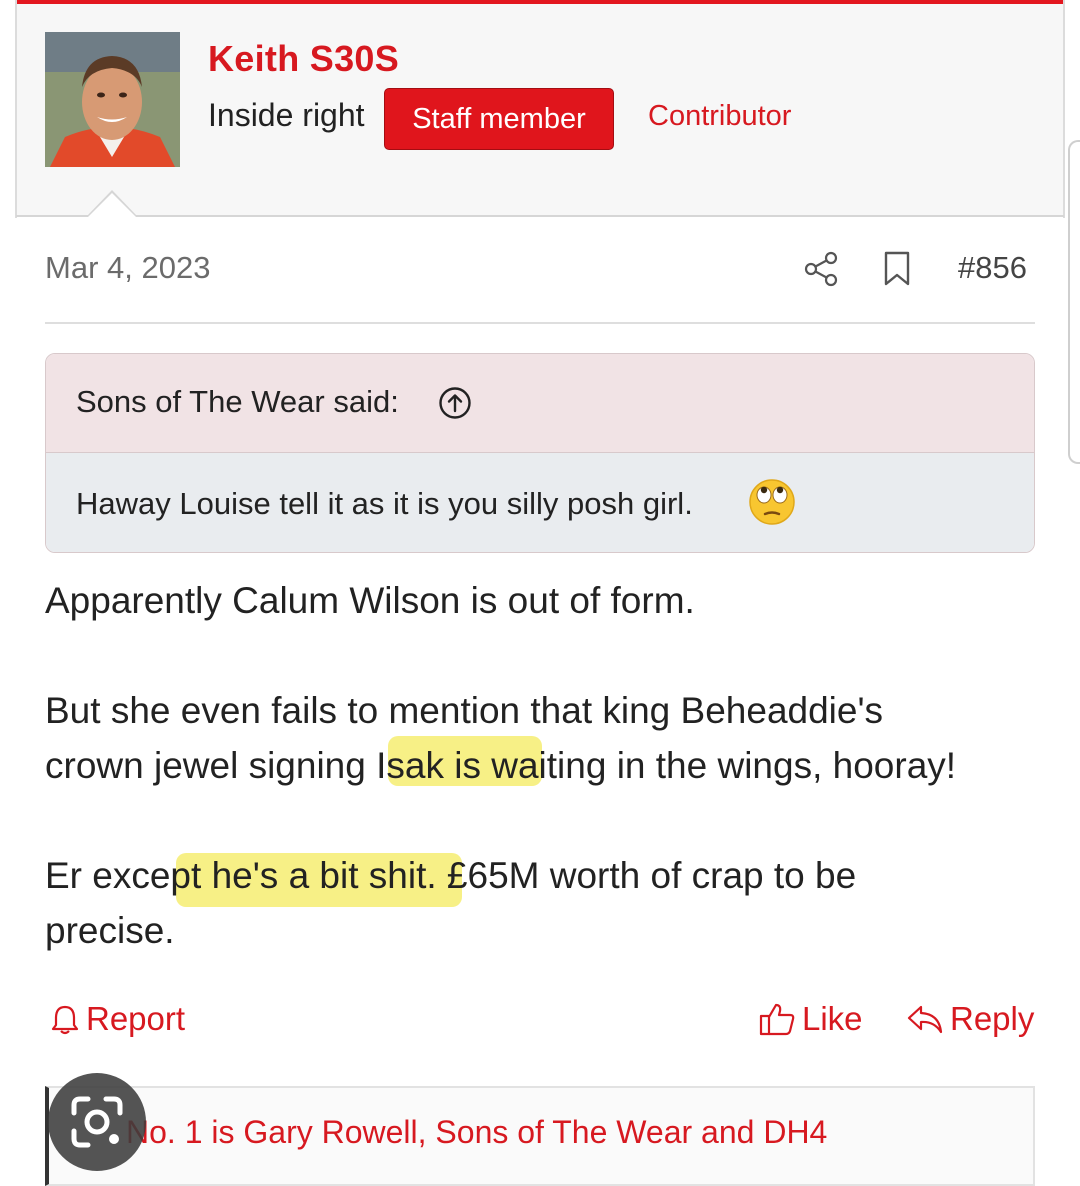 The height and width of the screenshot is (1186, 1080). Describe the element at coordinates (16, 109) in the screenshot. I see `frame-border-left` at that location.